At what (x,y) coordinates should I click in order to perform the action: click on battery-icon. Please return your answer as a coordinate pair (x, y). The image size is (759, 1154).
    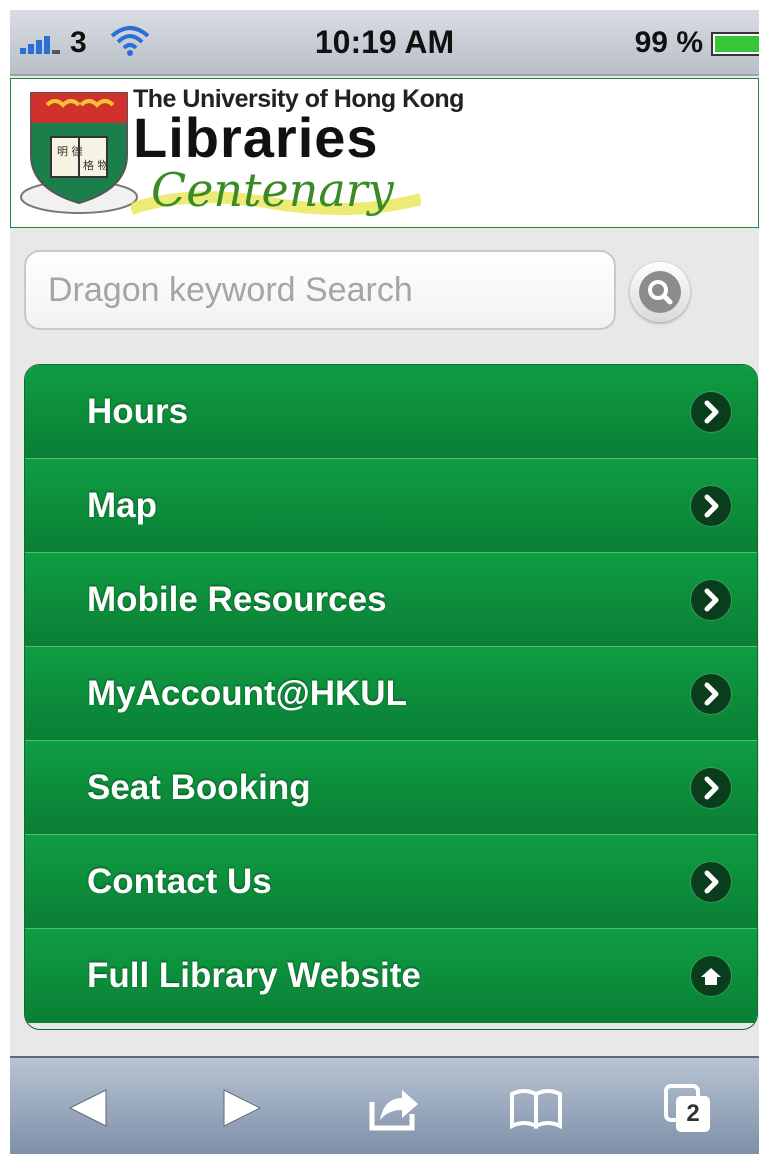
    Looking at the image, I should click on (735, 44).